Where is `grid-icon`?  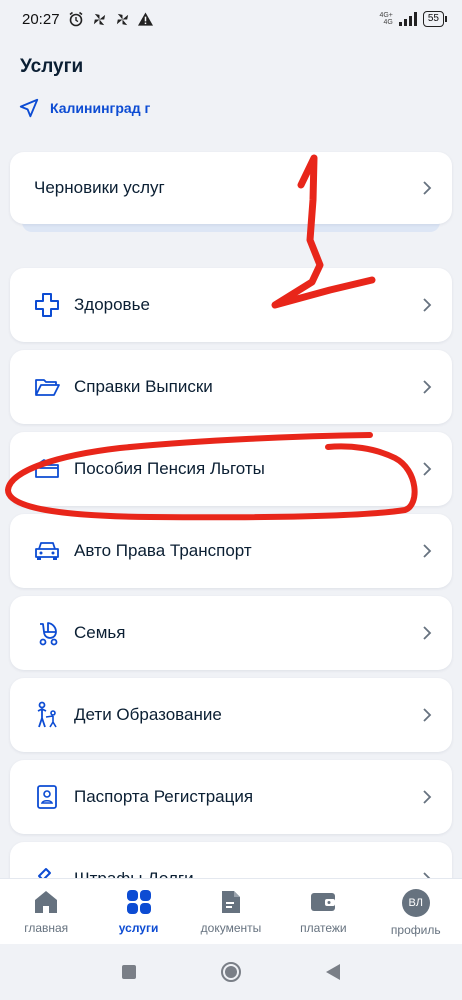
grid-icon is located at coordinates (138, 902).